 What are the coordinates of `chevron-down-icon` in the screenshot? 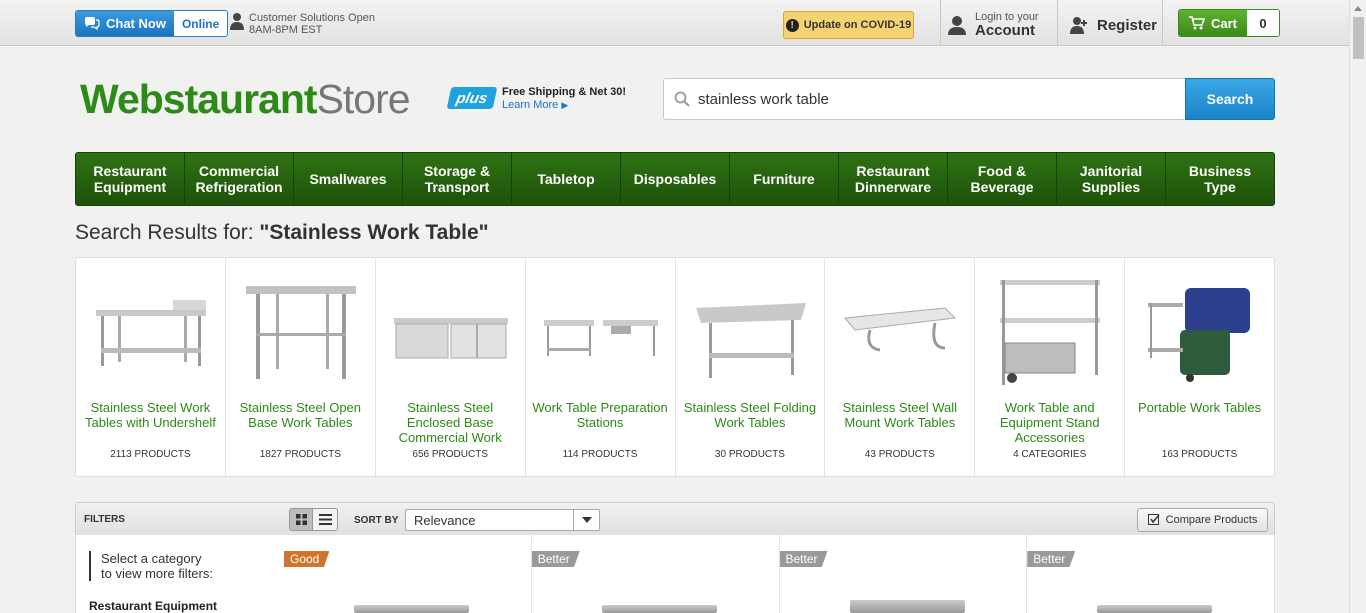 It's located at (586, 520).